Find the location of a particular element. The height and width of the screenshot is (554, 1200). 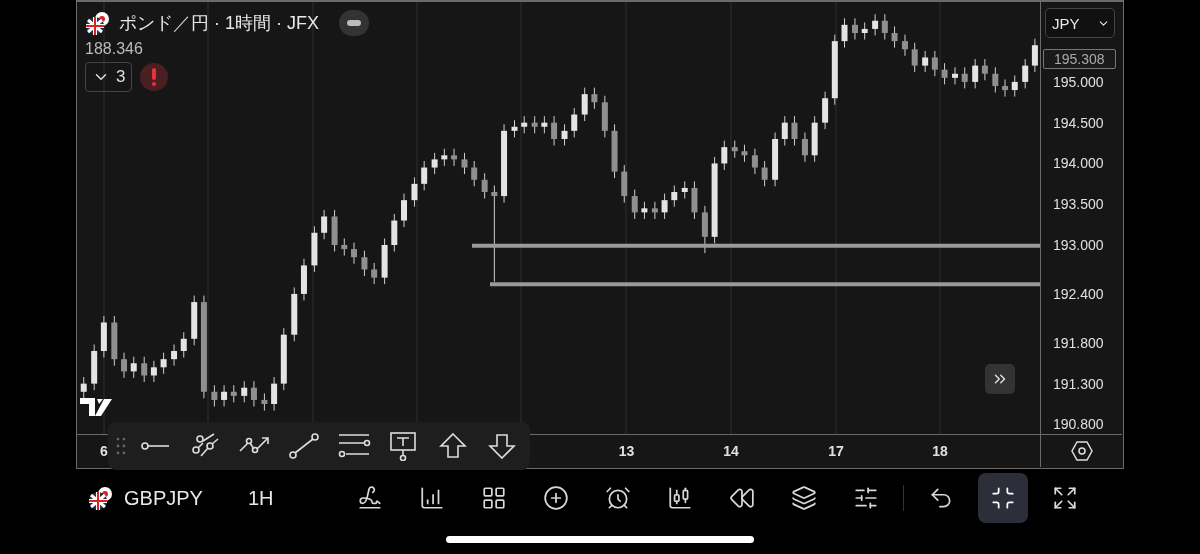

exit-fullscreen-button is located at coordinates (1002, 498).